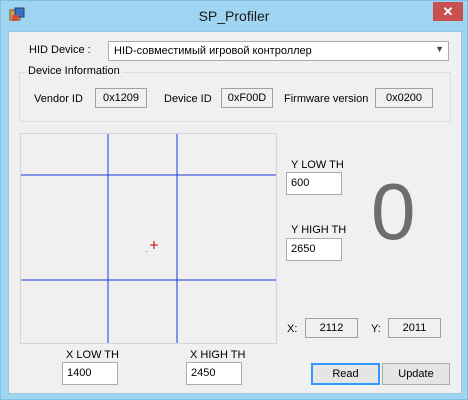 This screenshot has width=468, height=400. What do you see at coordinates (90, 373) in the screenshot?
I see `x-low-input: 1400` at bounding box center [90, 373].